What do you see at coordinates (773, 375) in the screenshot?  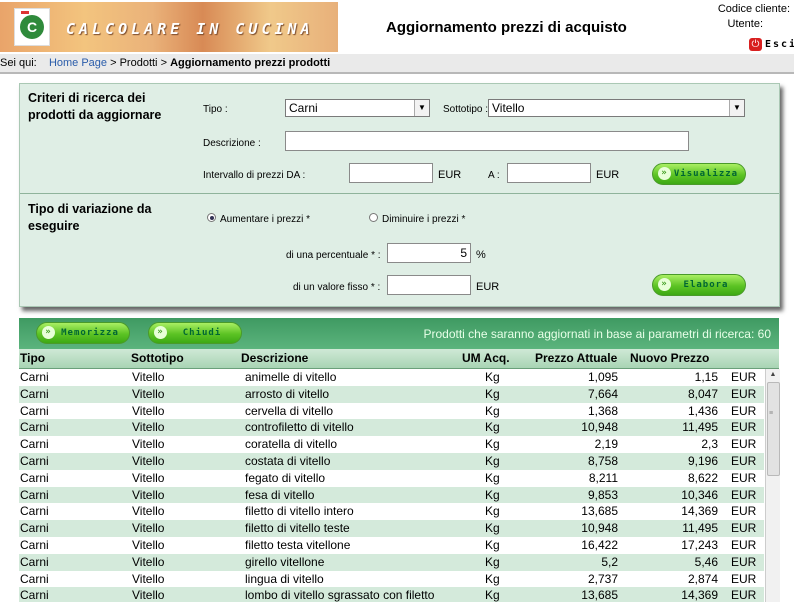 I see `scroll-up-icon: ▲` at bounding box center [773, 375].